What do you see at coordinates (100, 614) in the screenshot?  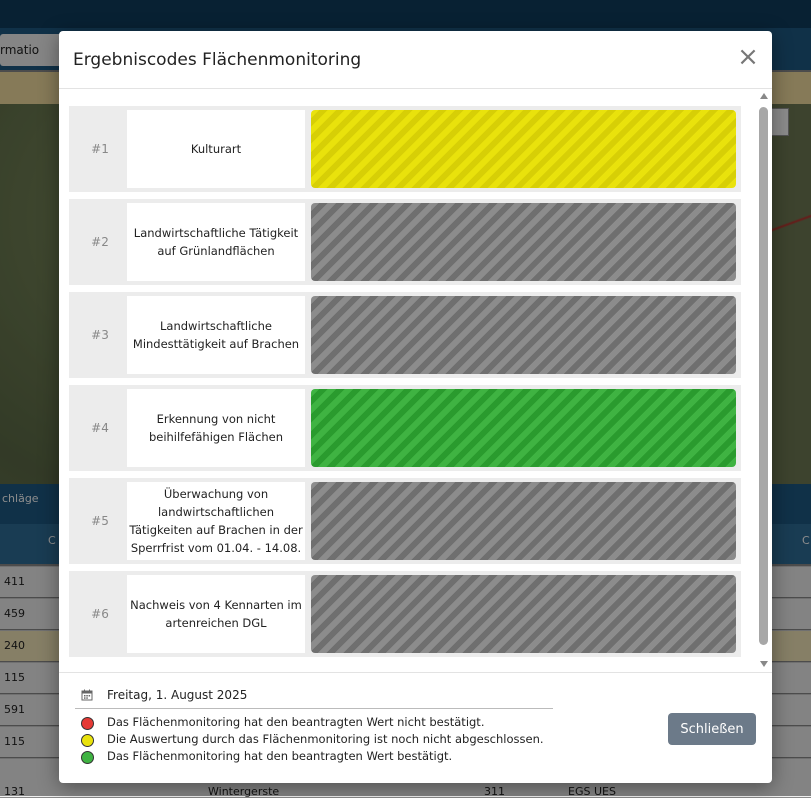 I see `row-number: #6` at bounding box center [100, 614].